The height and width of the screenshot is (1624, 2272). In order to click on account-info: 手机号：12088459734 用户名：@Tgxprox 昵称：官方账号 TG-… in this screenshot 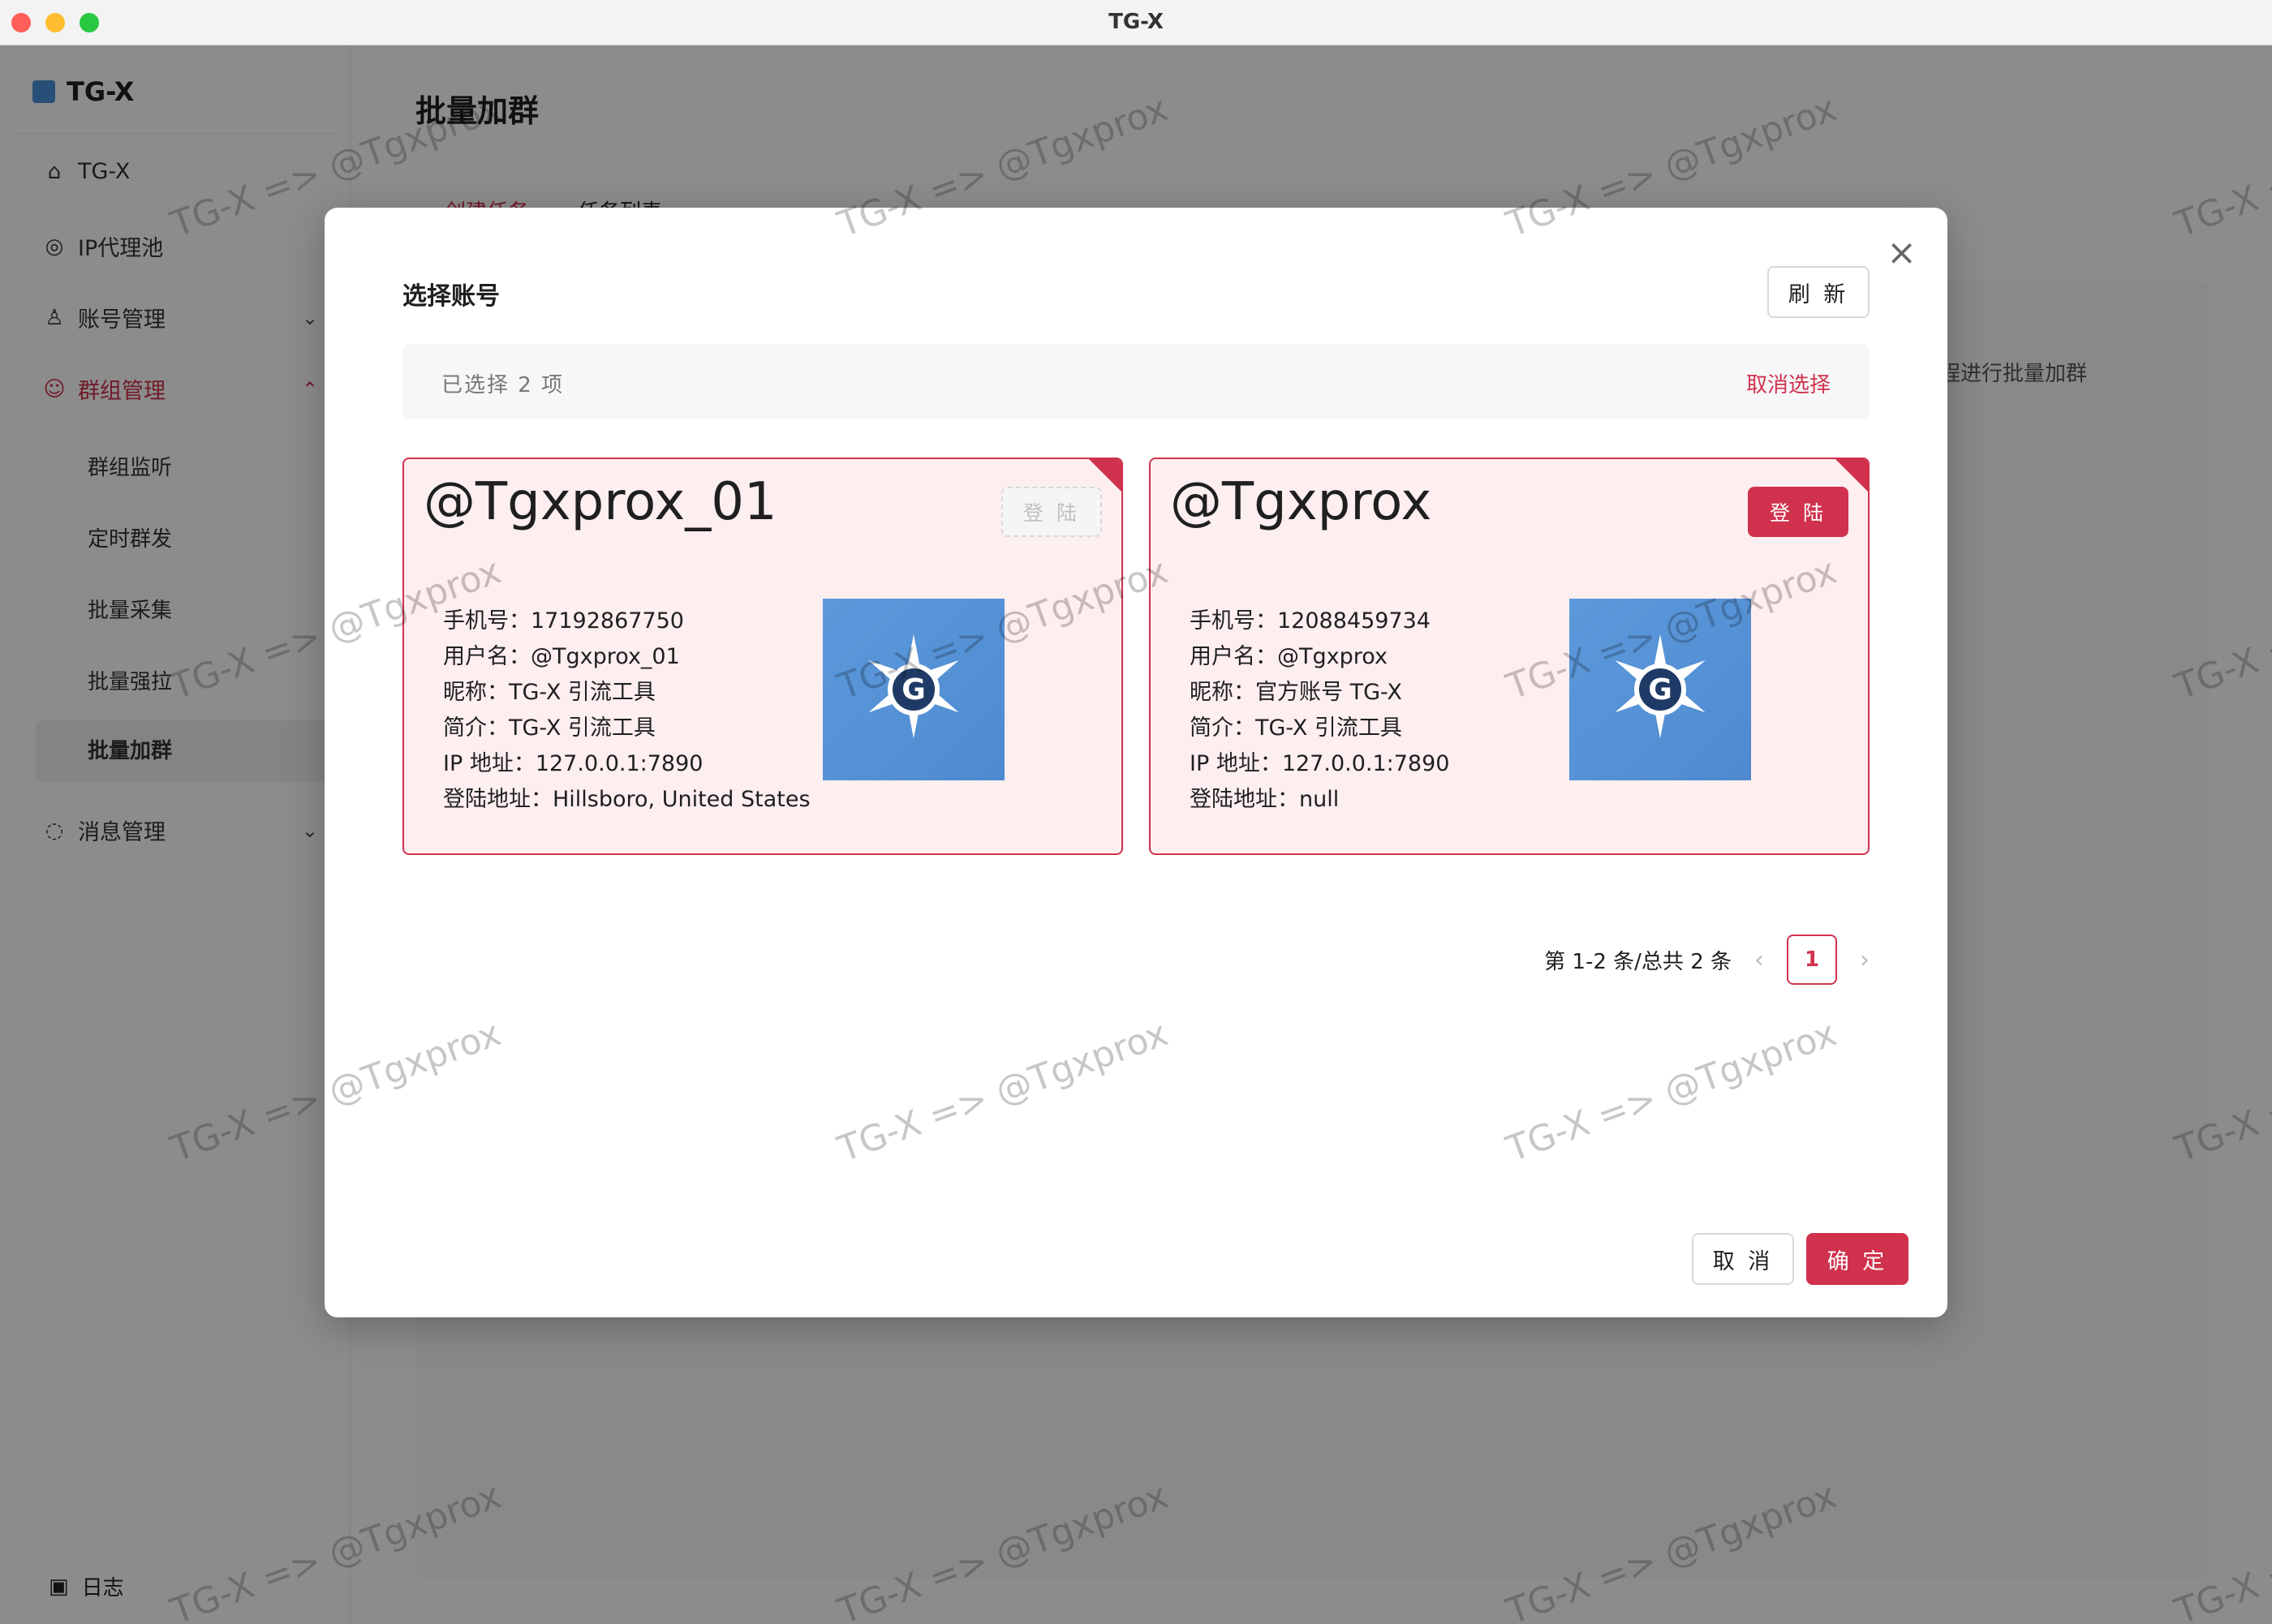, I will do `click(1319, 711)`.